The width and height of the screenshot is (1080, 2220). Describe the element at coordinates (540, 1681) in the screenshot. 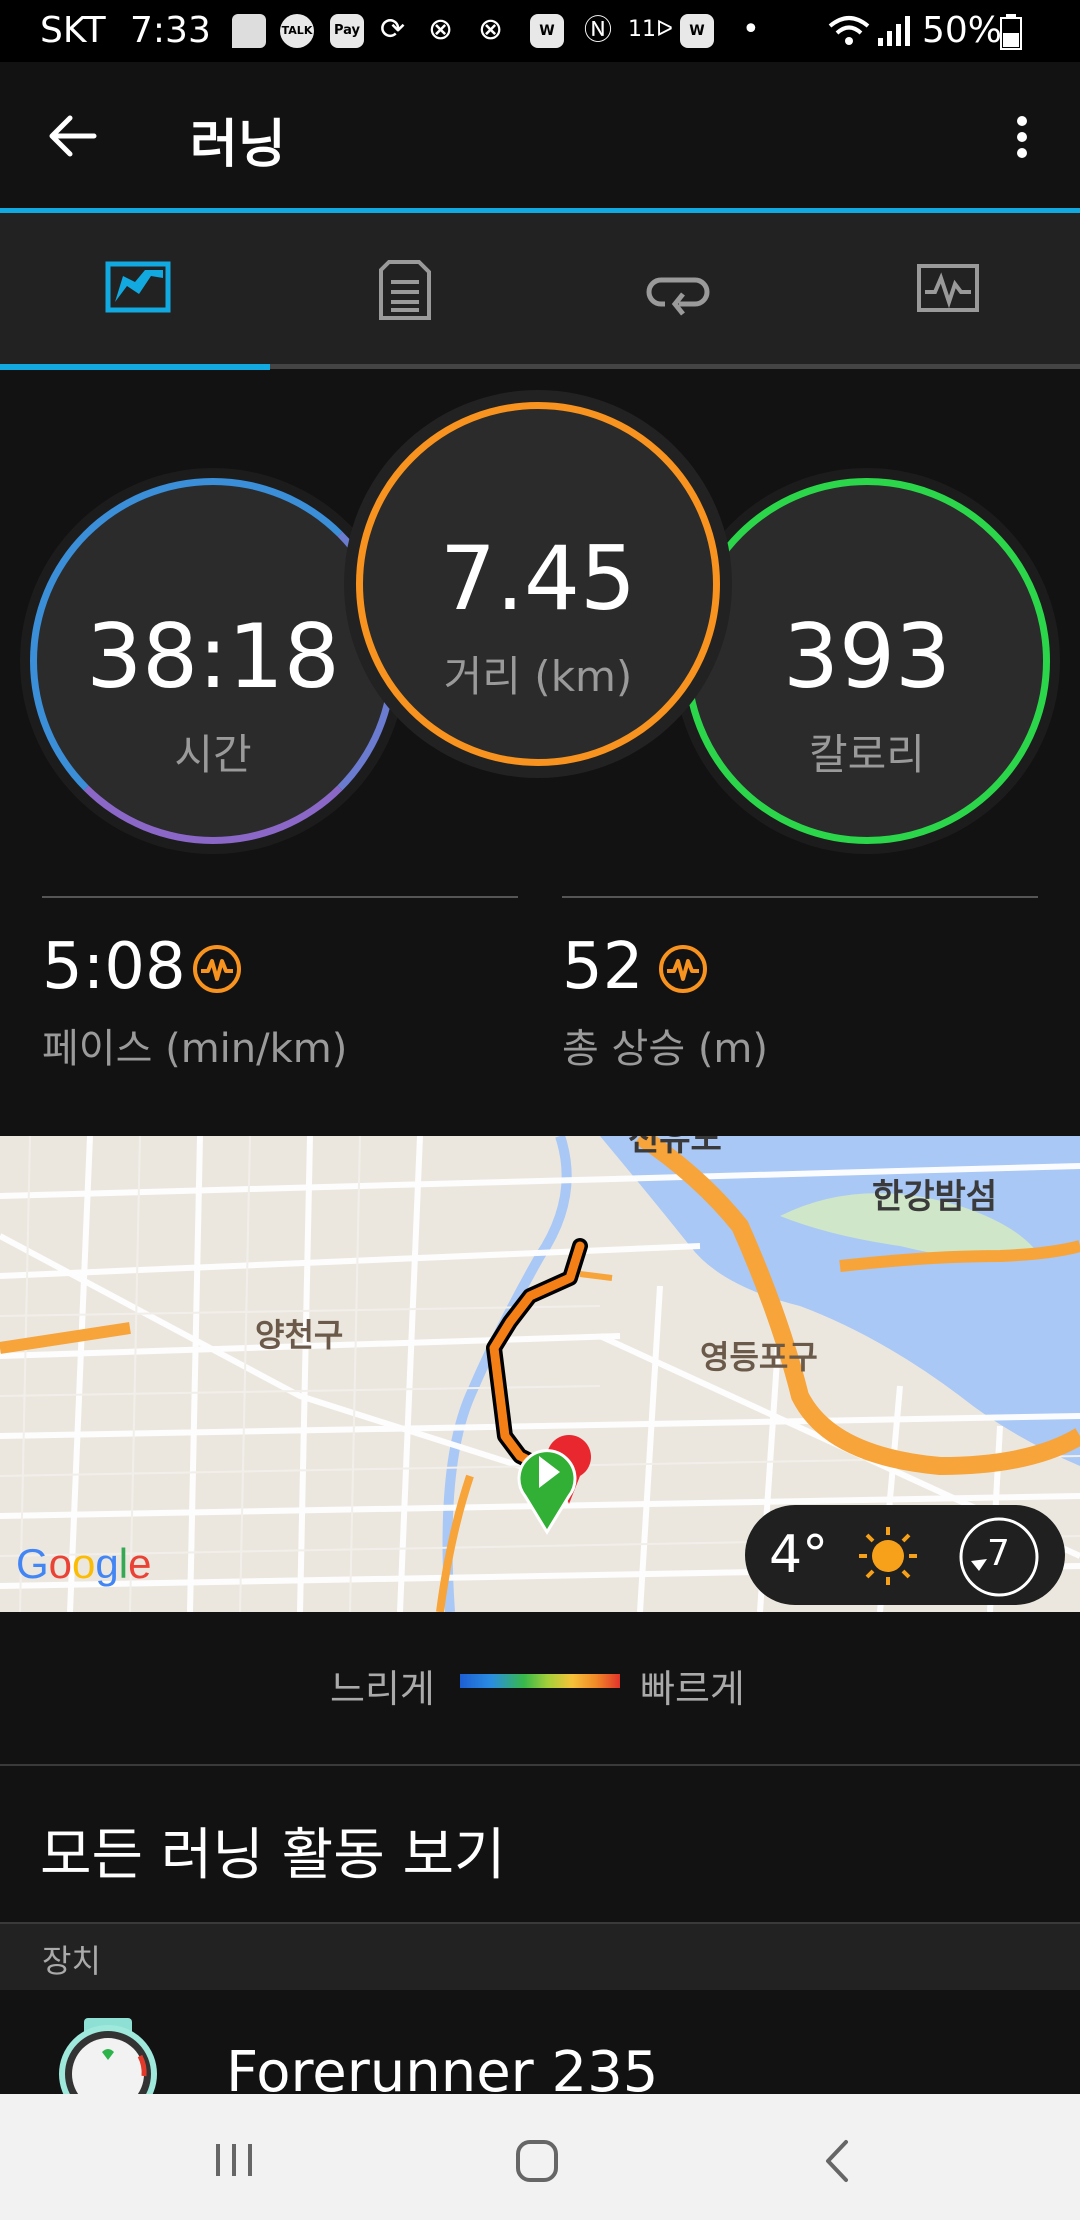

I see `speed-gradient-bar` at that location.